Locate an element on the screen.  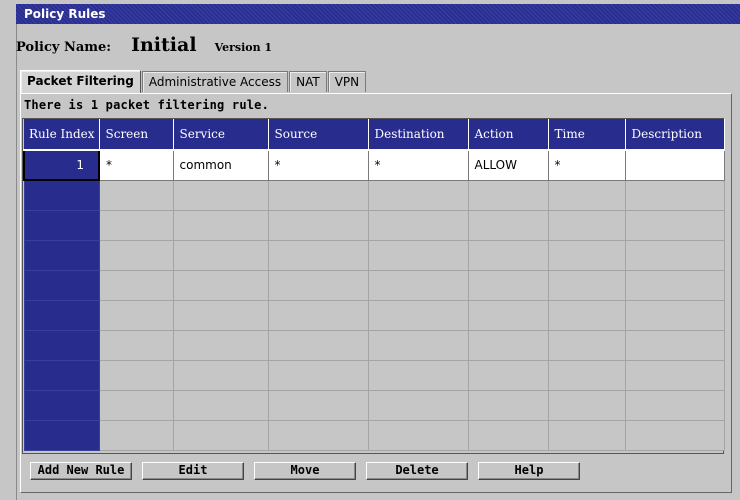
column-header-rule-index: Rule Index is located at coordinates (62, 135).